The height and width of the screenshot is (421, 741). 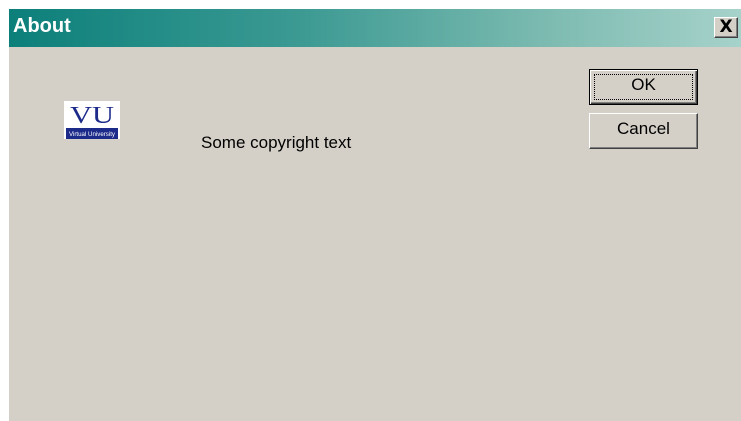 I want to click on ok-button: OK, so click(x=643, y=87).